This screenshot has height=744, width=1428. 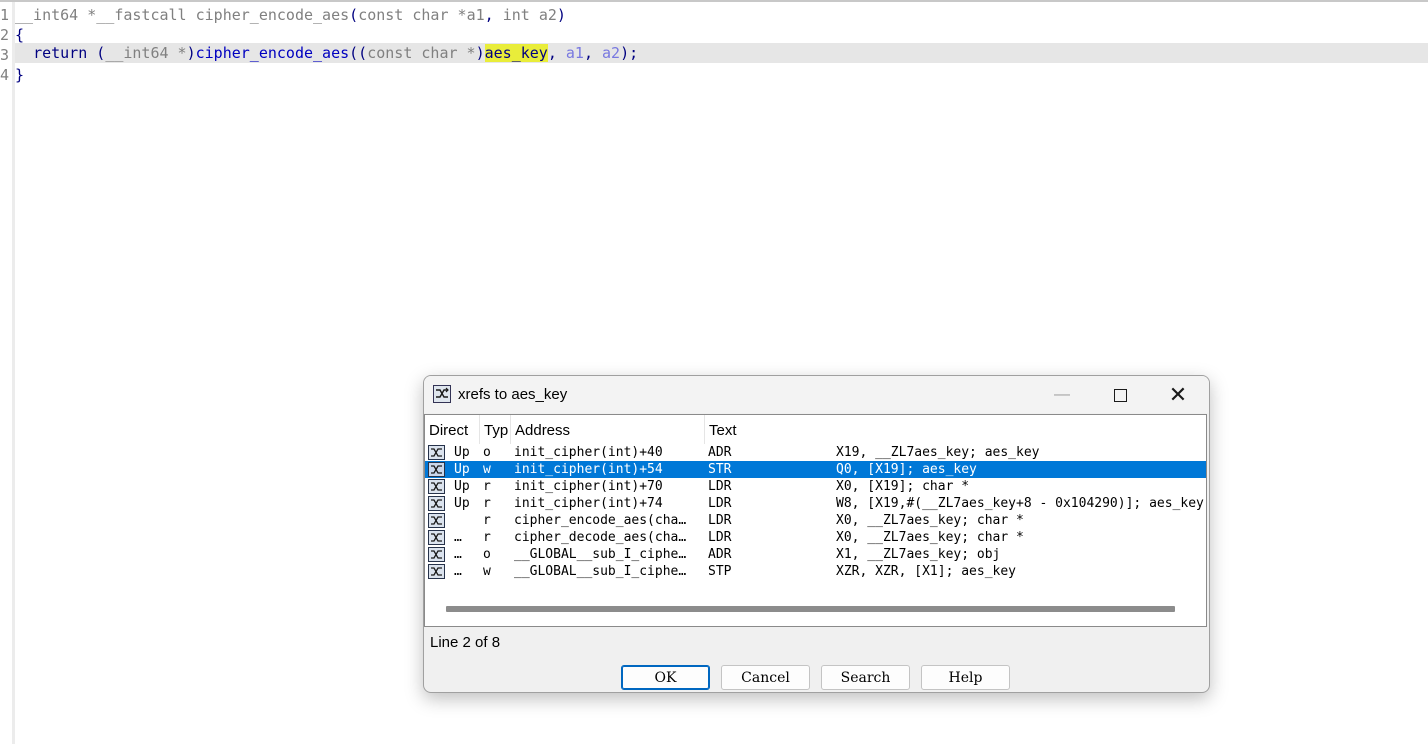 I want to click on return-type: __int64 *__fastcall, so click(x=105, y=15).